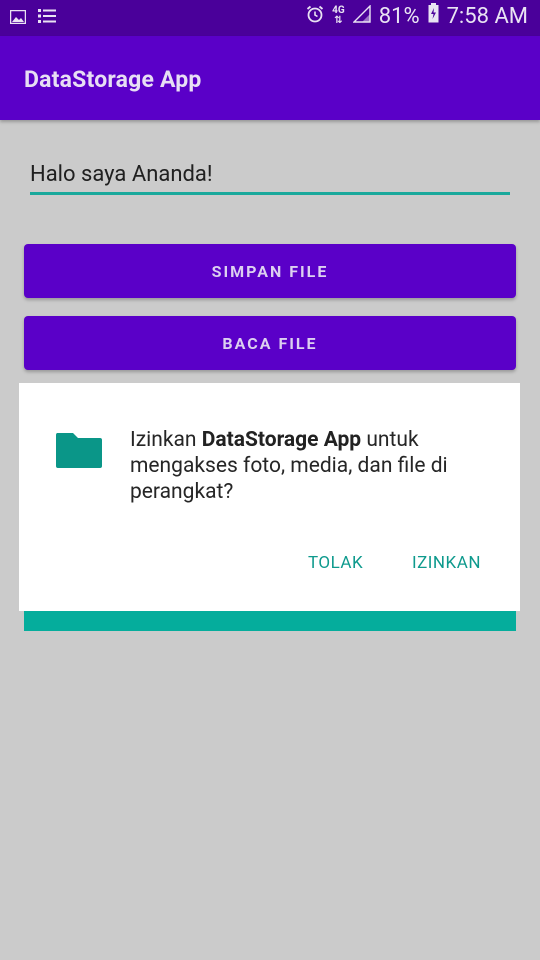 Image resolution: width=540 pixels, height=960 pixels. I want to click on app-bar: DataStorage App, so click(270, 78).